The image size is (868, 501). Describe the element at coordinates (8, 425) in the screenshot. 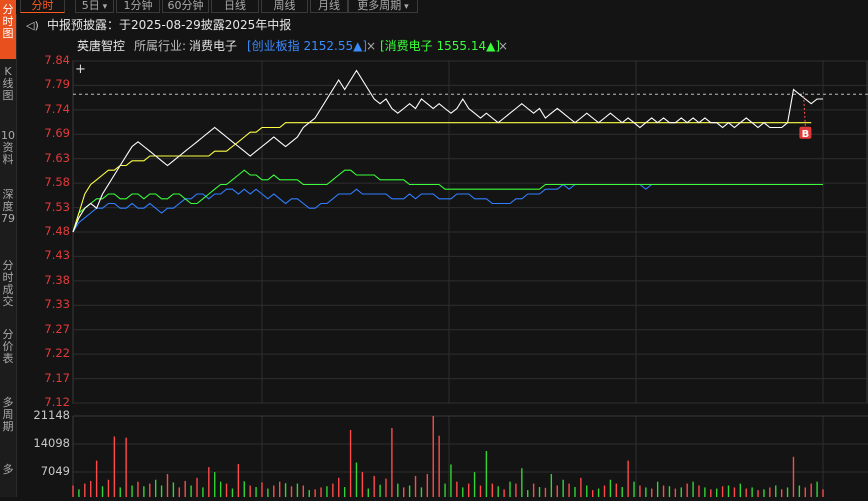

I see `sidebar-item-6: 多周期` at that location.